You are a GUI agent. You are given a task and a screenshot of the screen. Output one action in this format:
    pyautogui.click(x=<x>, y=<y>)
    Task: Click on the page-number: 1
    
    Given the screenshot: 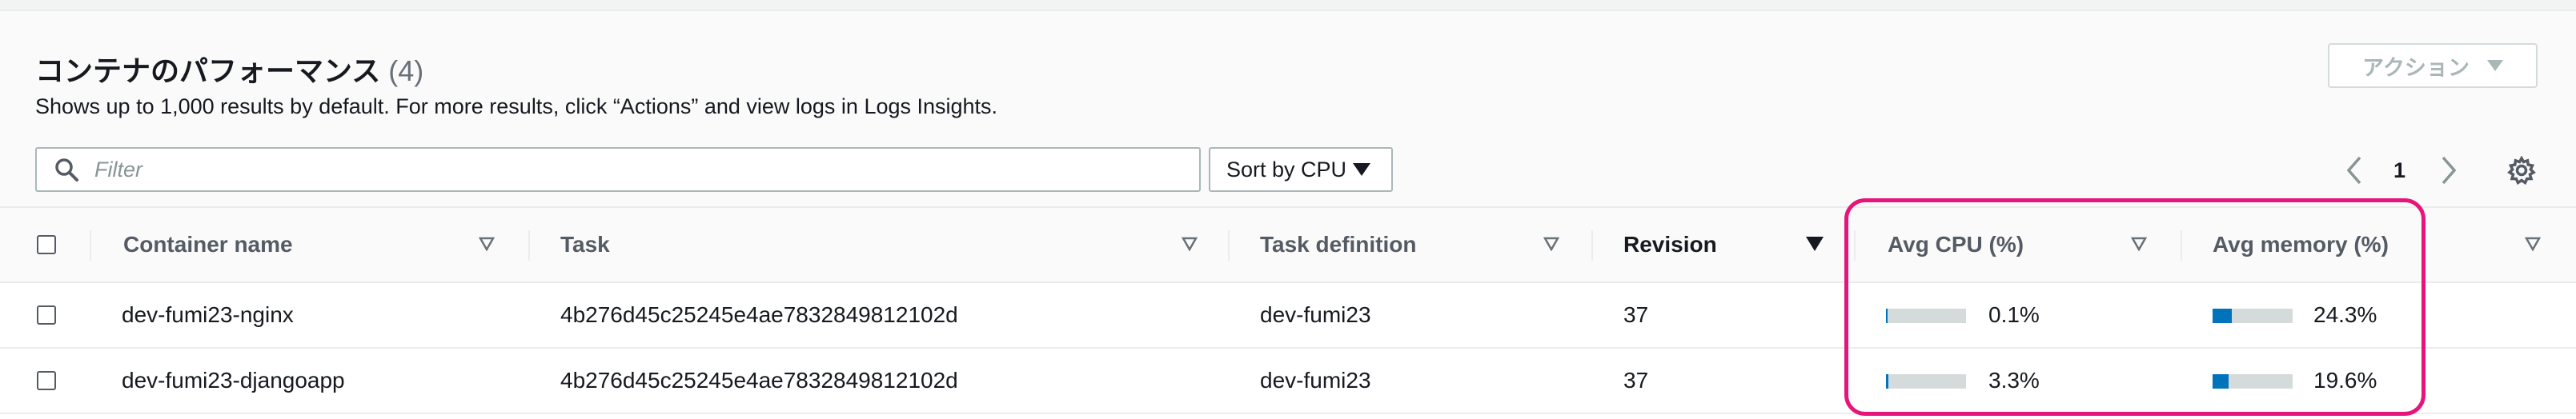 What is the action you would take?
    pyautogui.click(x=2399, y=170)
    